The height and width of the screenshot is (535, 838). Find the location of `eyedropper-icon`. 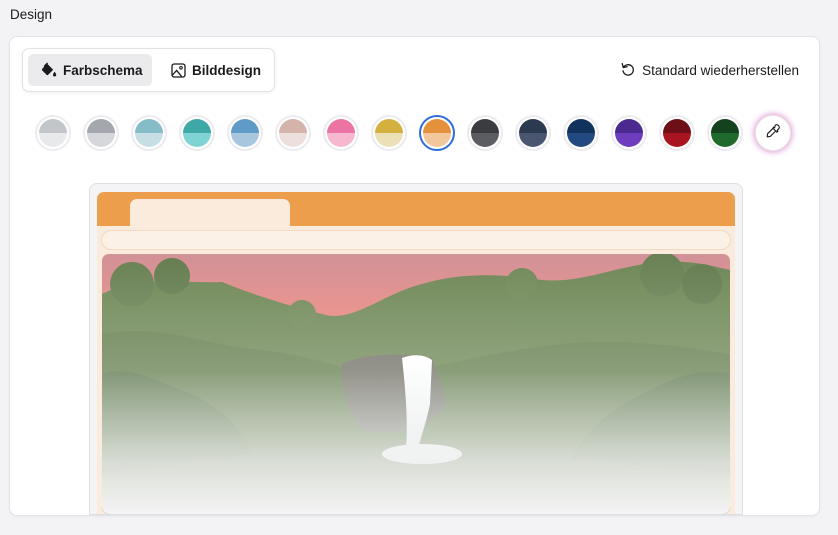

eyedropper-icon is located at coordinates (773, 133).